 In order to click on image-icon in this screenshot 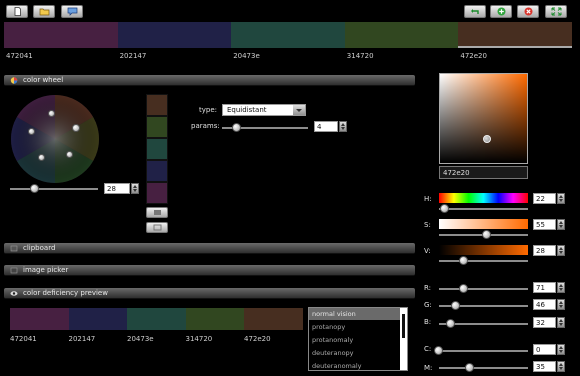, I will do `click(14, 270)`.